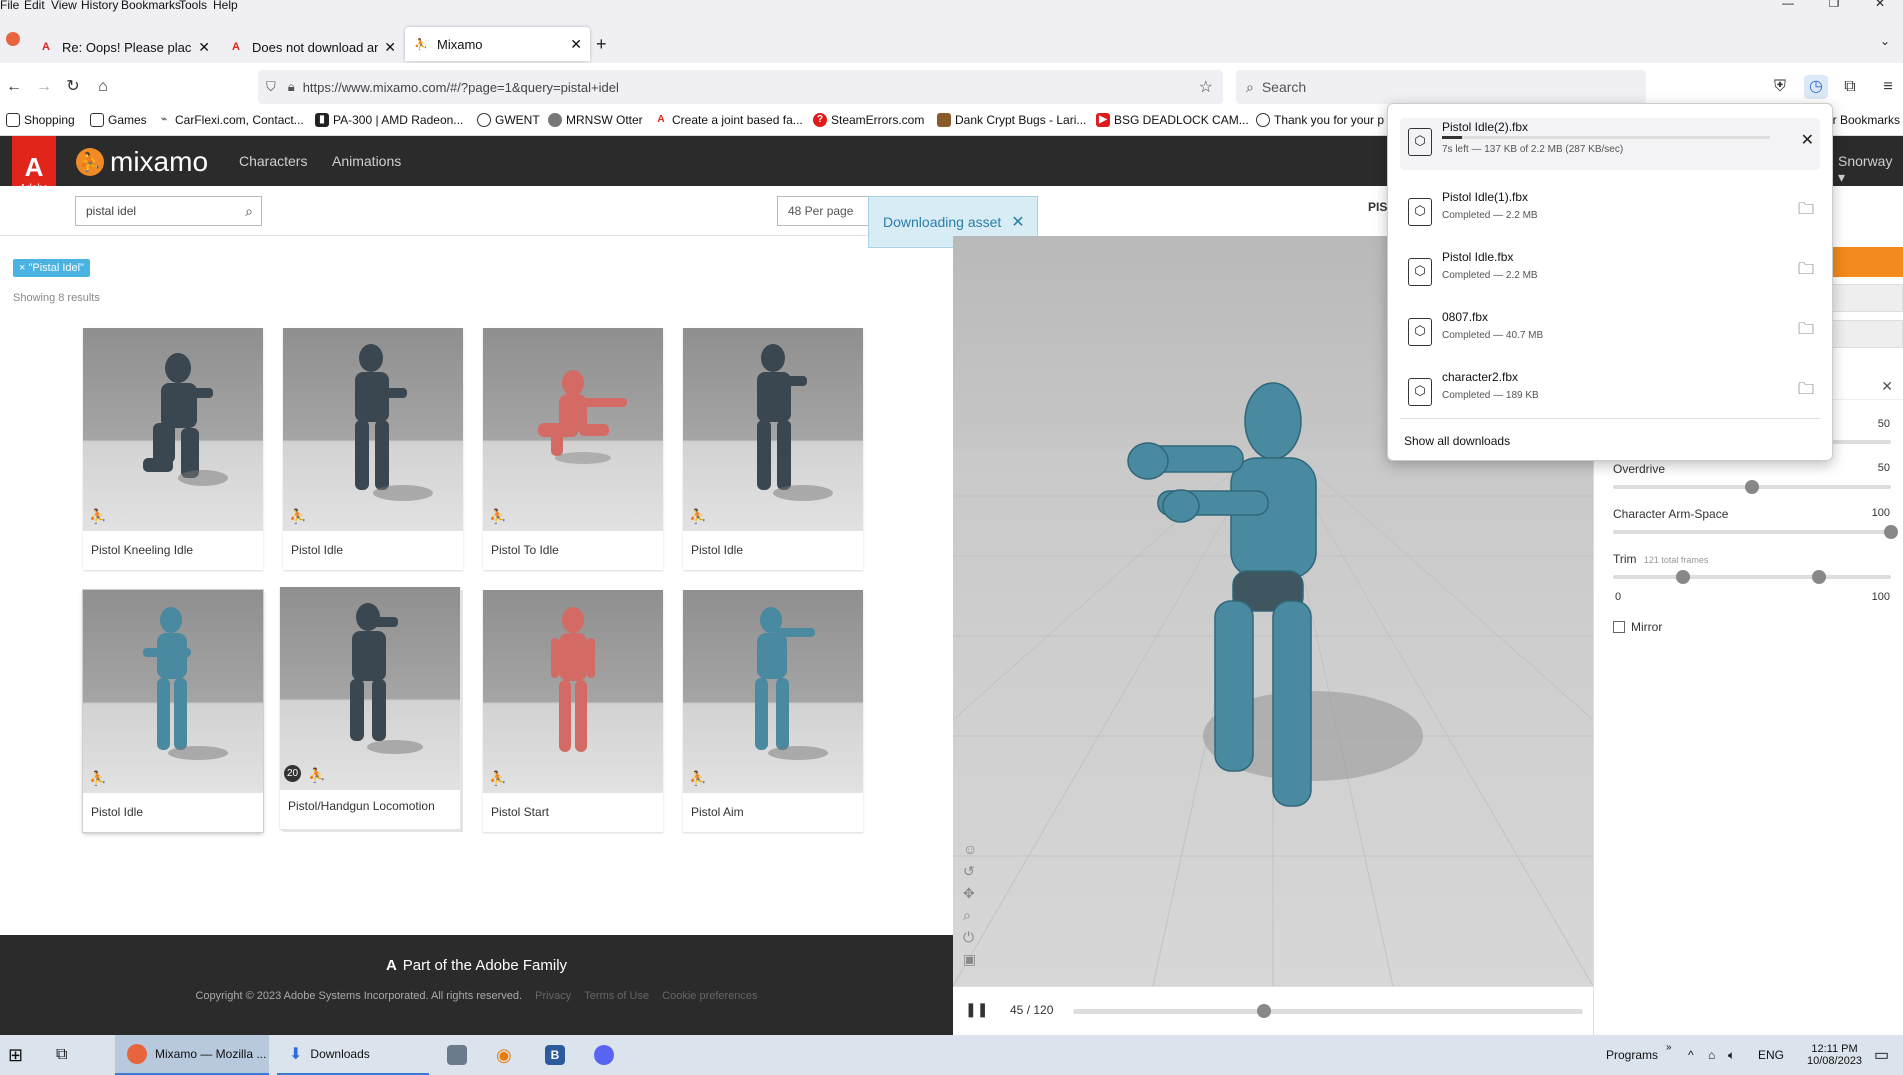  Describe the element at coordinates (969, 959) in the screenshot. I see `camera-icon: ▣` at that location.